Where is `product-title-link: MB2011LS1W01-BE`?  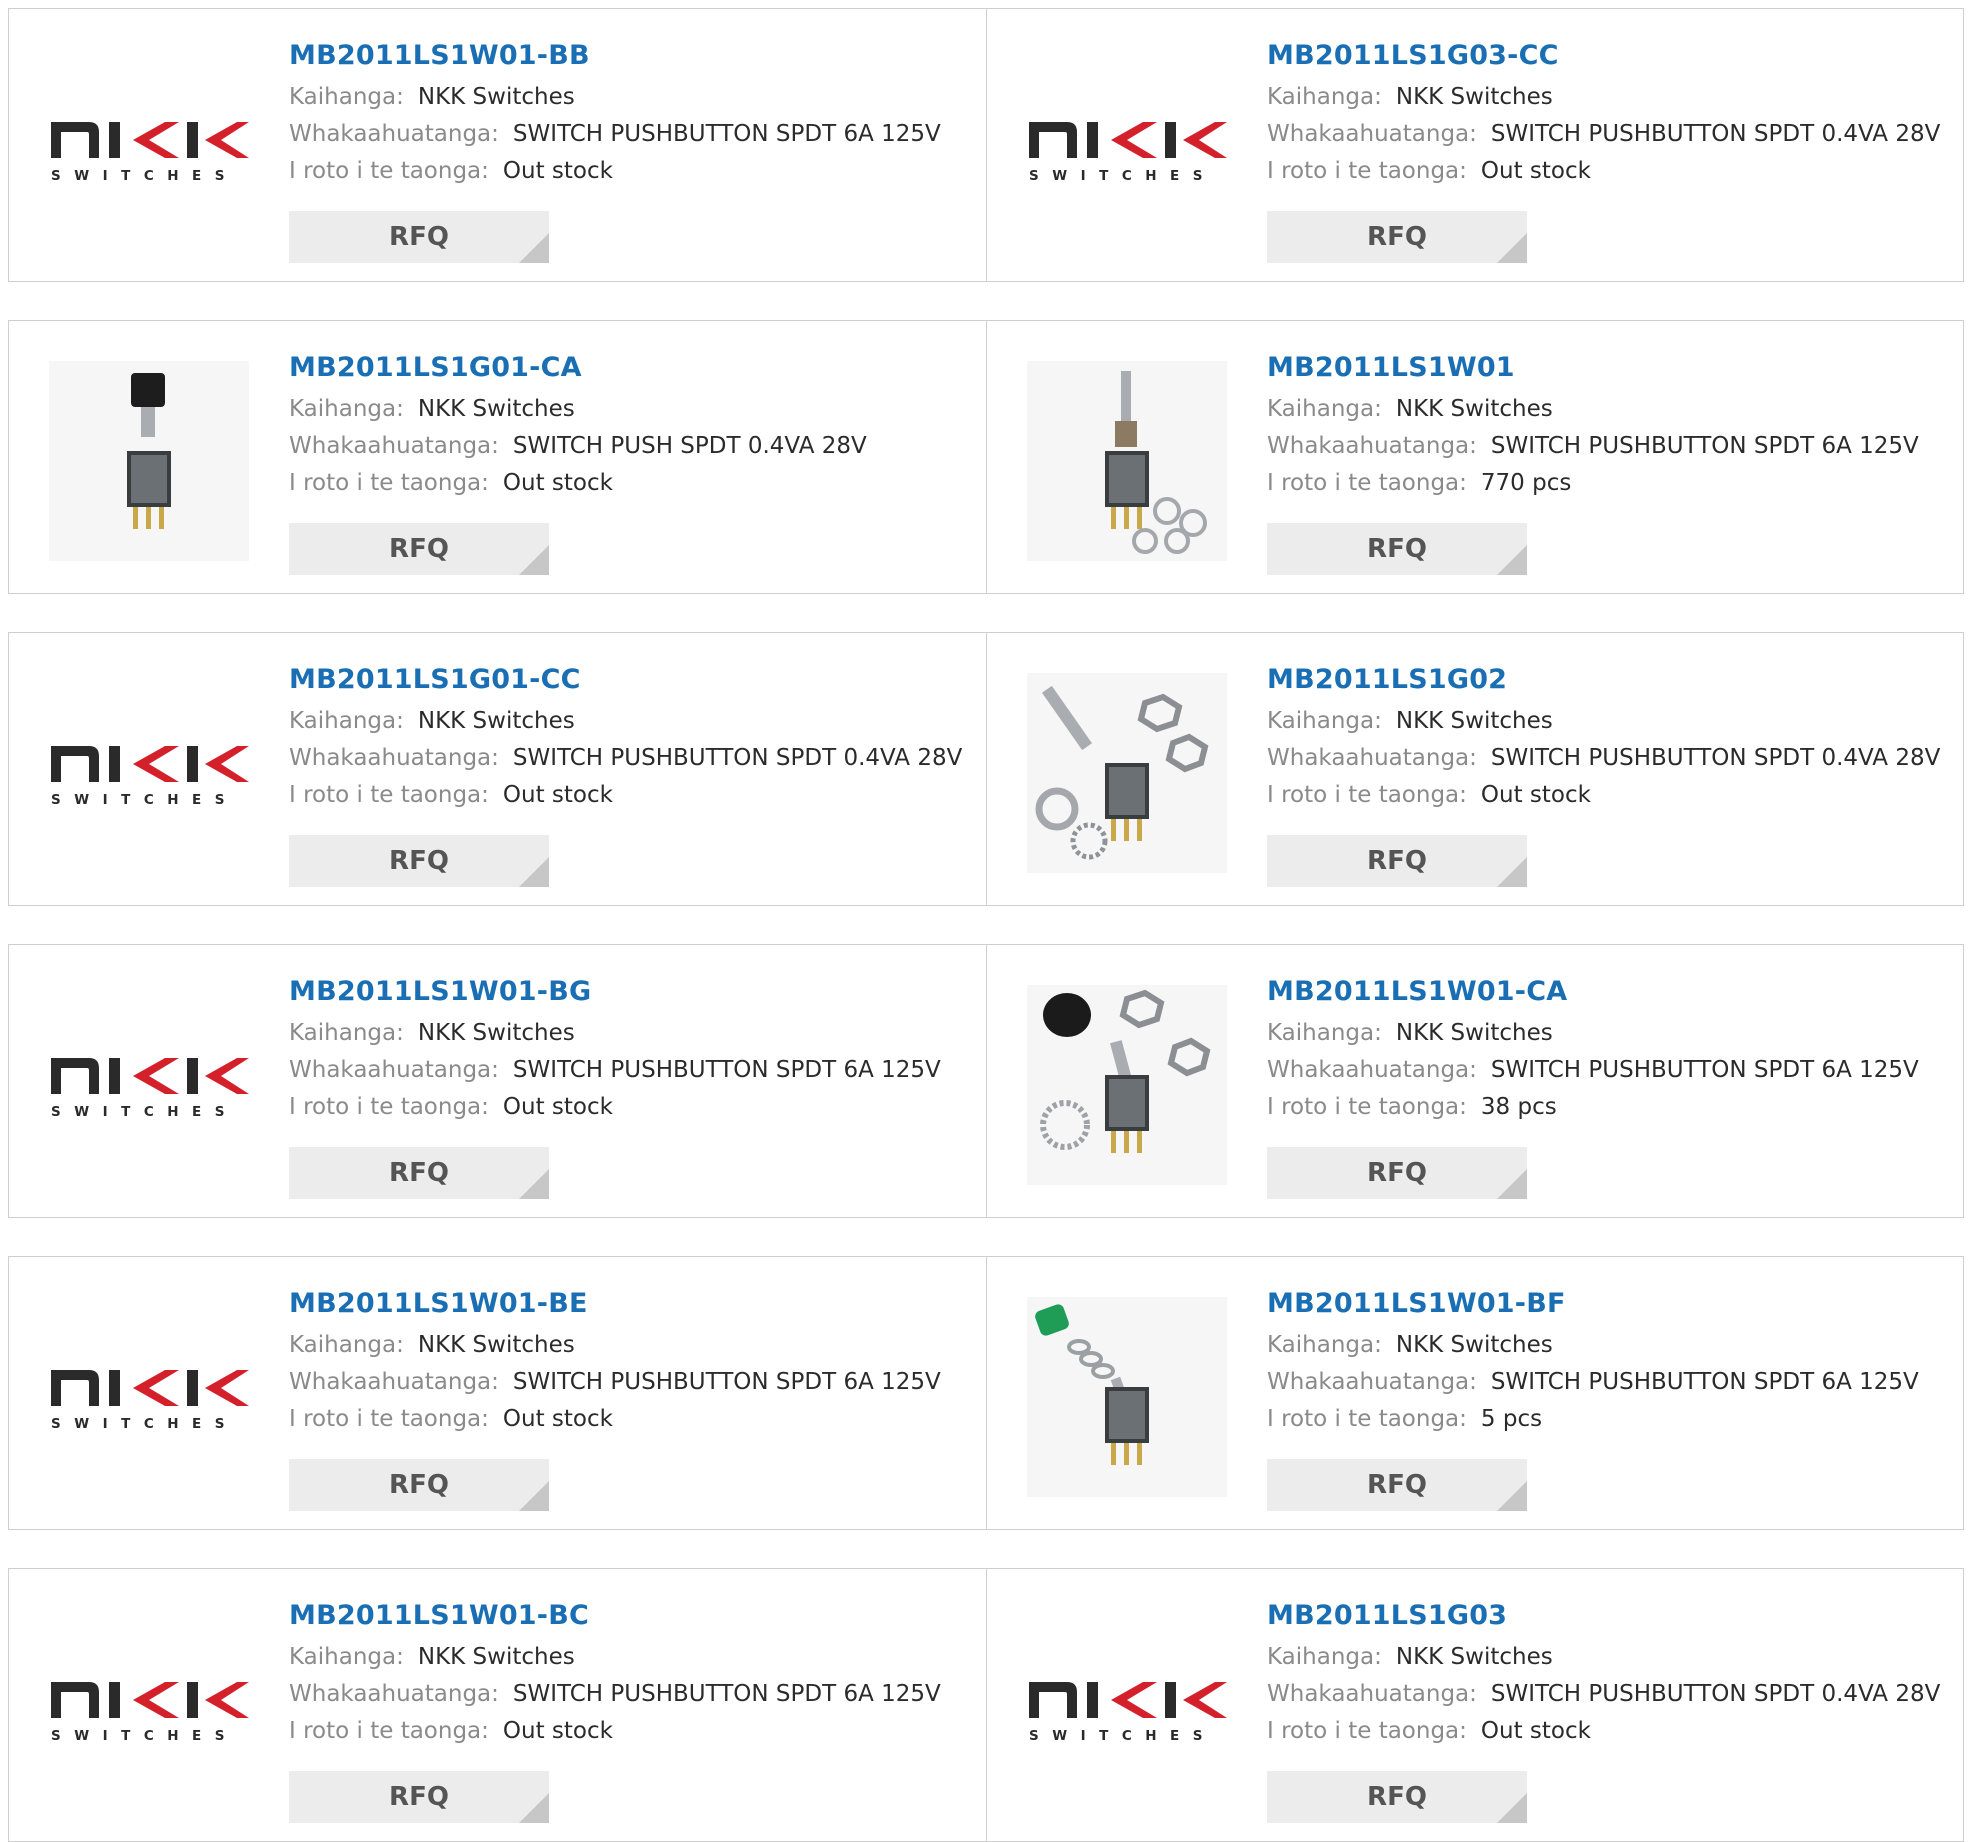
product-title-link: MB2011LS1W01-BE is located at coordinates (632, 1306).